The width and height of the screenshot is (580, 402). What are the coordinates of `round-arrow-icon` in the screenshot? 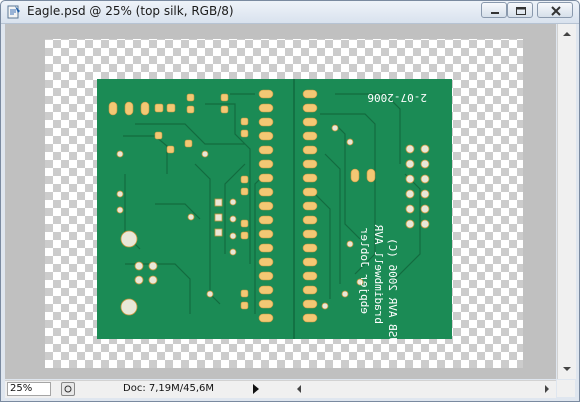 It's located at (68, 389).